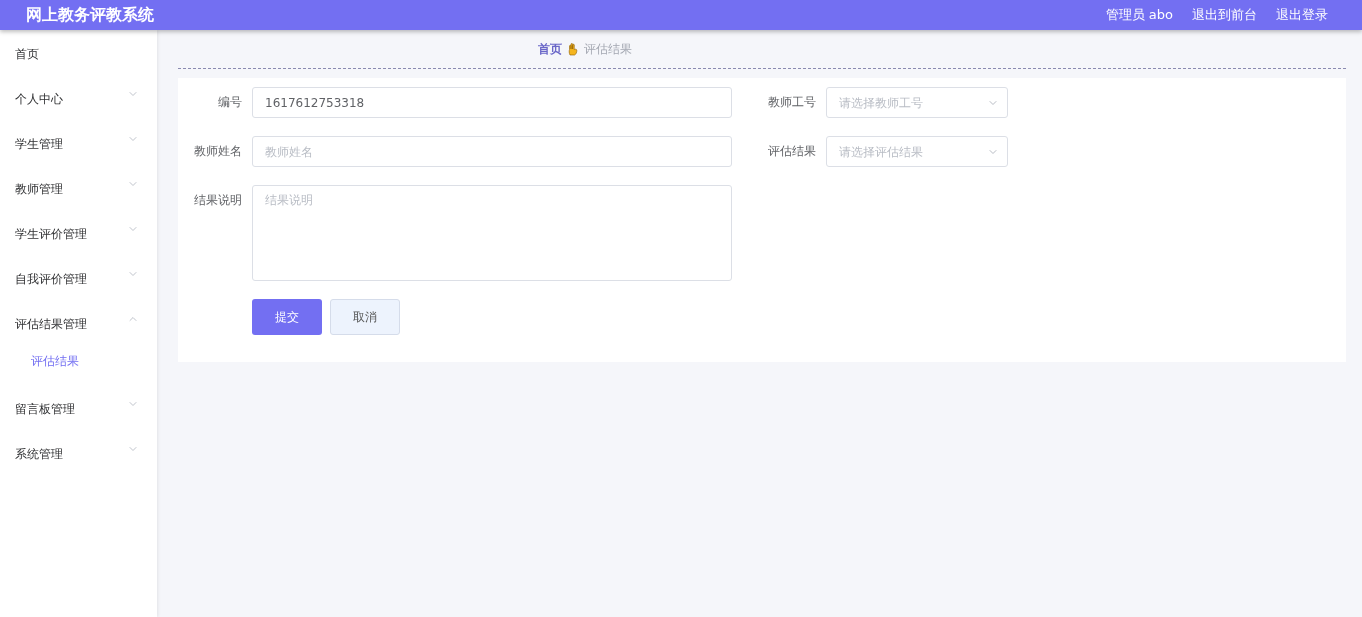 This screenshot has height=617, width=1362. What do you see at coordinates (90, 15) in the screenshot?
I see `app-title: 网上教务评教系统` at bounding box center [90, 15].